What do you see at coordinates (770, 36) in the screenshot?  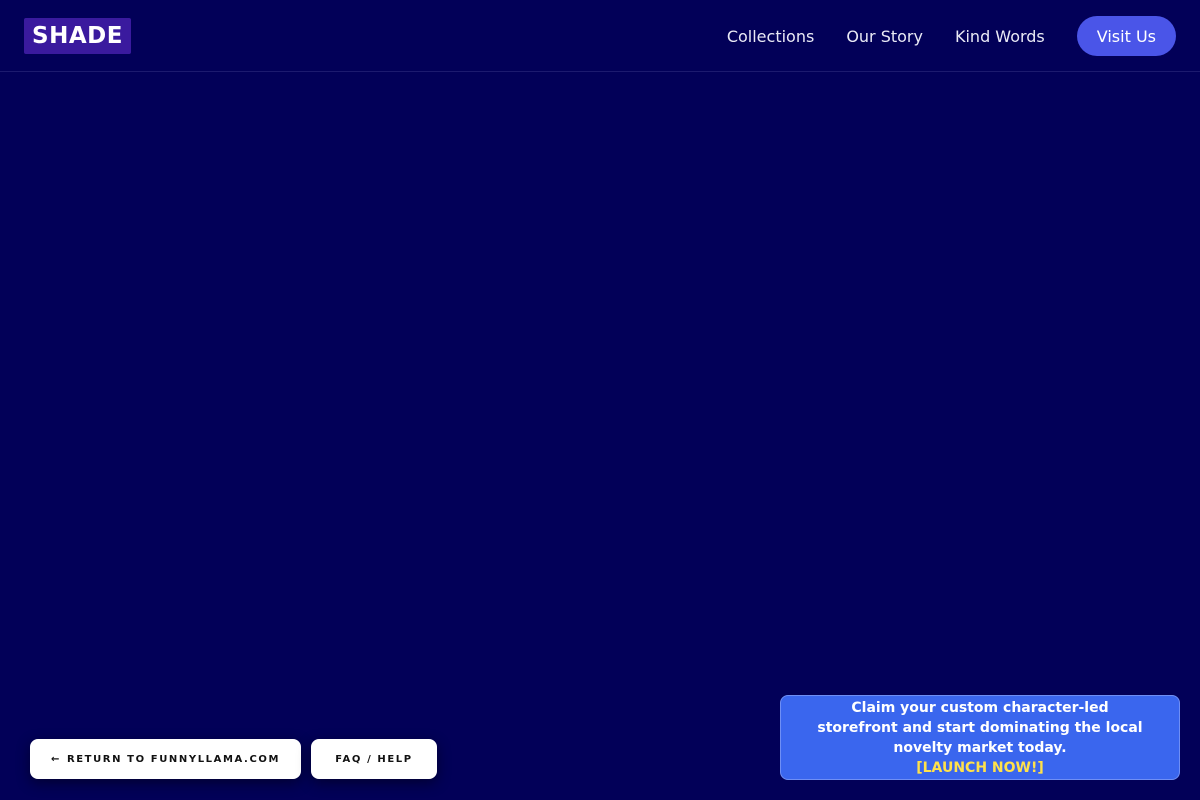 I see `nav-link-collections: Collections` at bounding box center [770, 36].